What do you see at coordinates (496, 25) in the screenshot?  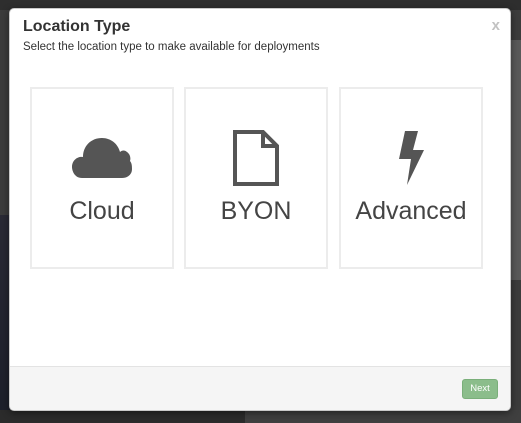 I see `close-button: x` at bounding box center [496, 25].